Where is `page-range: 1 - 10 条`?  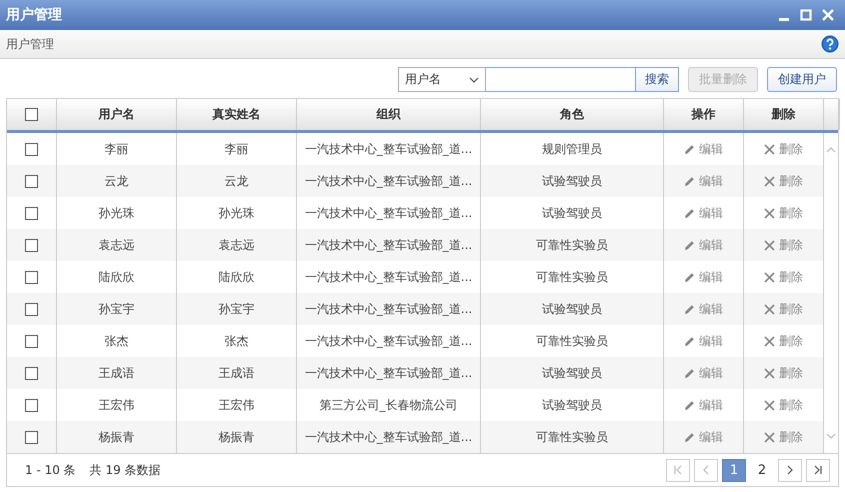
page-range: 1 - 10 条 is located at coordinates (50, 470).